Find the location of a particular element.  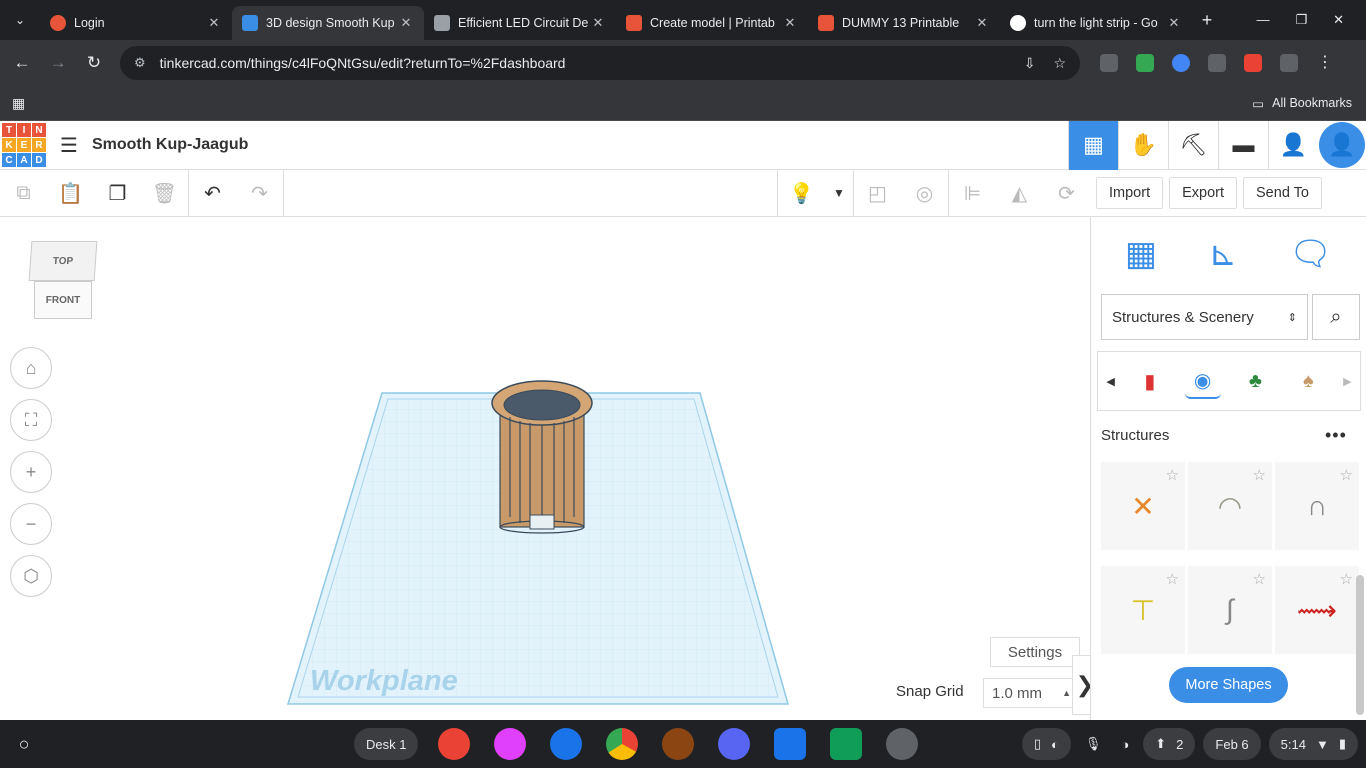

import-button: Import is located at coordinates (1130, 193).